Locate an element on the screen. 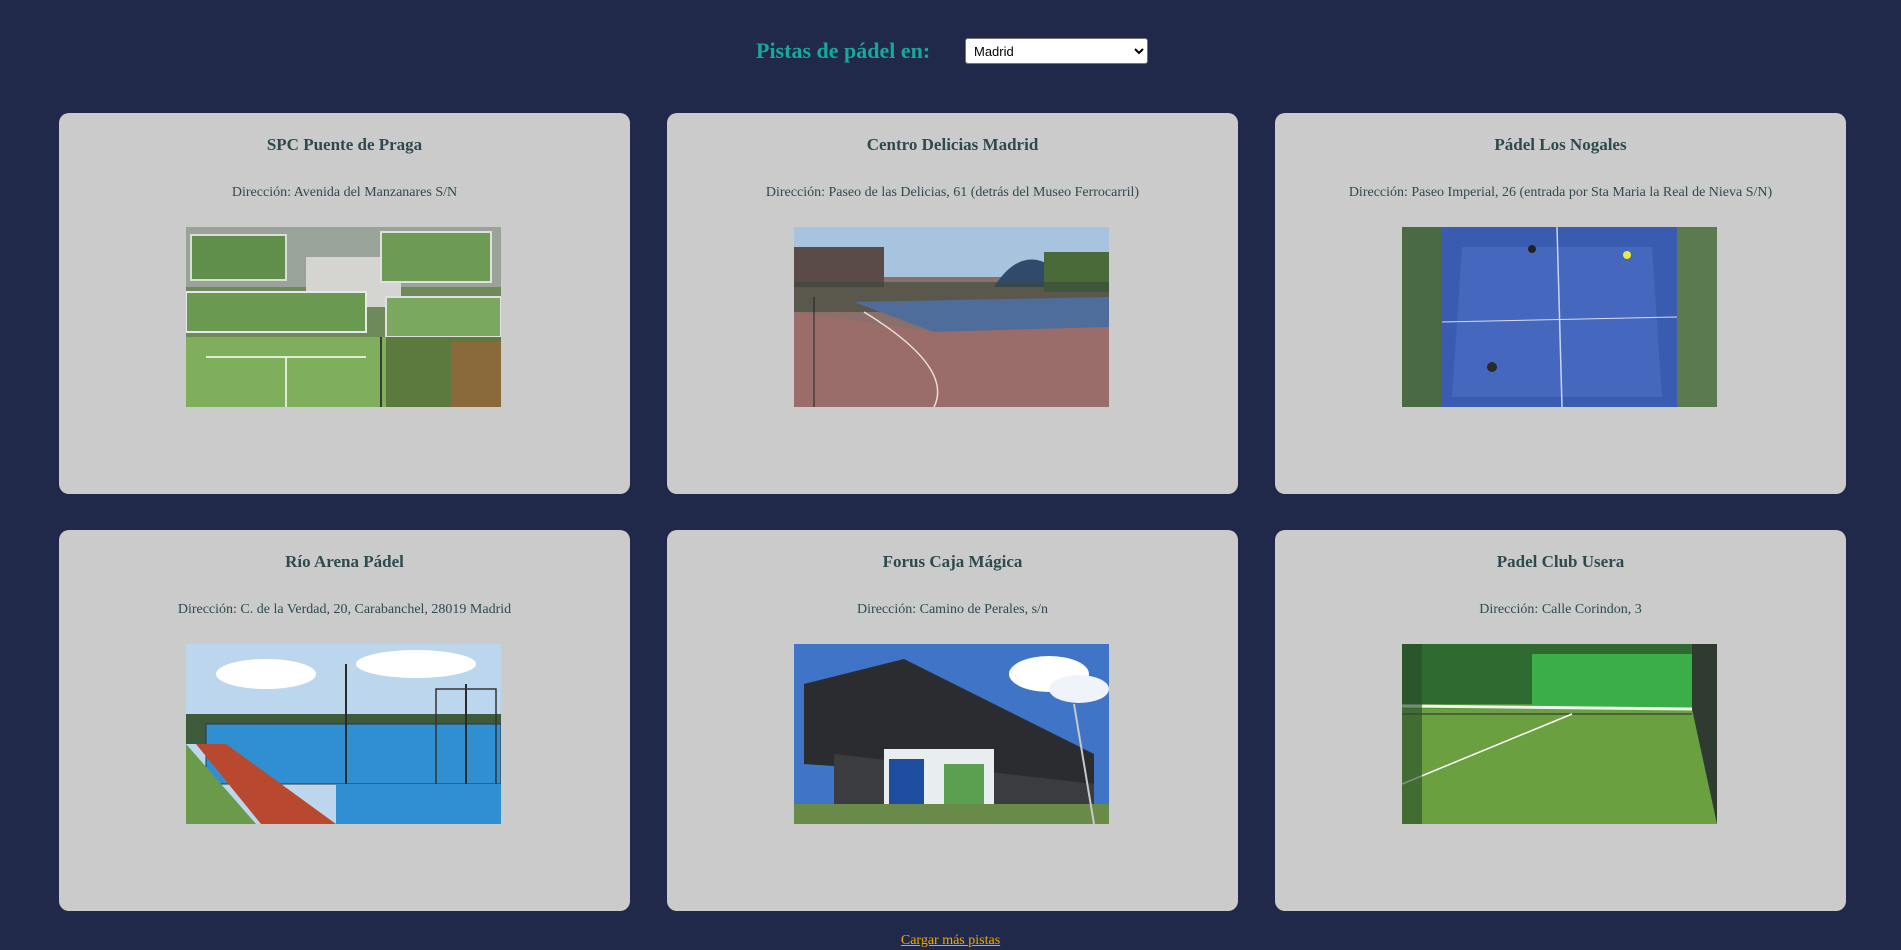  green-court-net-photo is located at coordinates (1559, 734).